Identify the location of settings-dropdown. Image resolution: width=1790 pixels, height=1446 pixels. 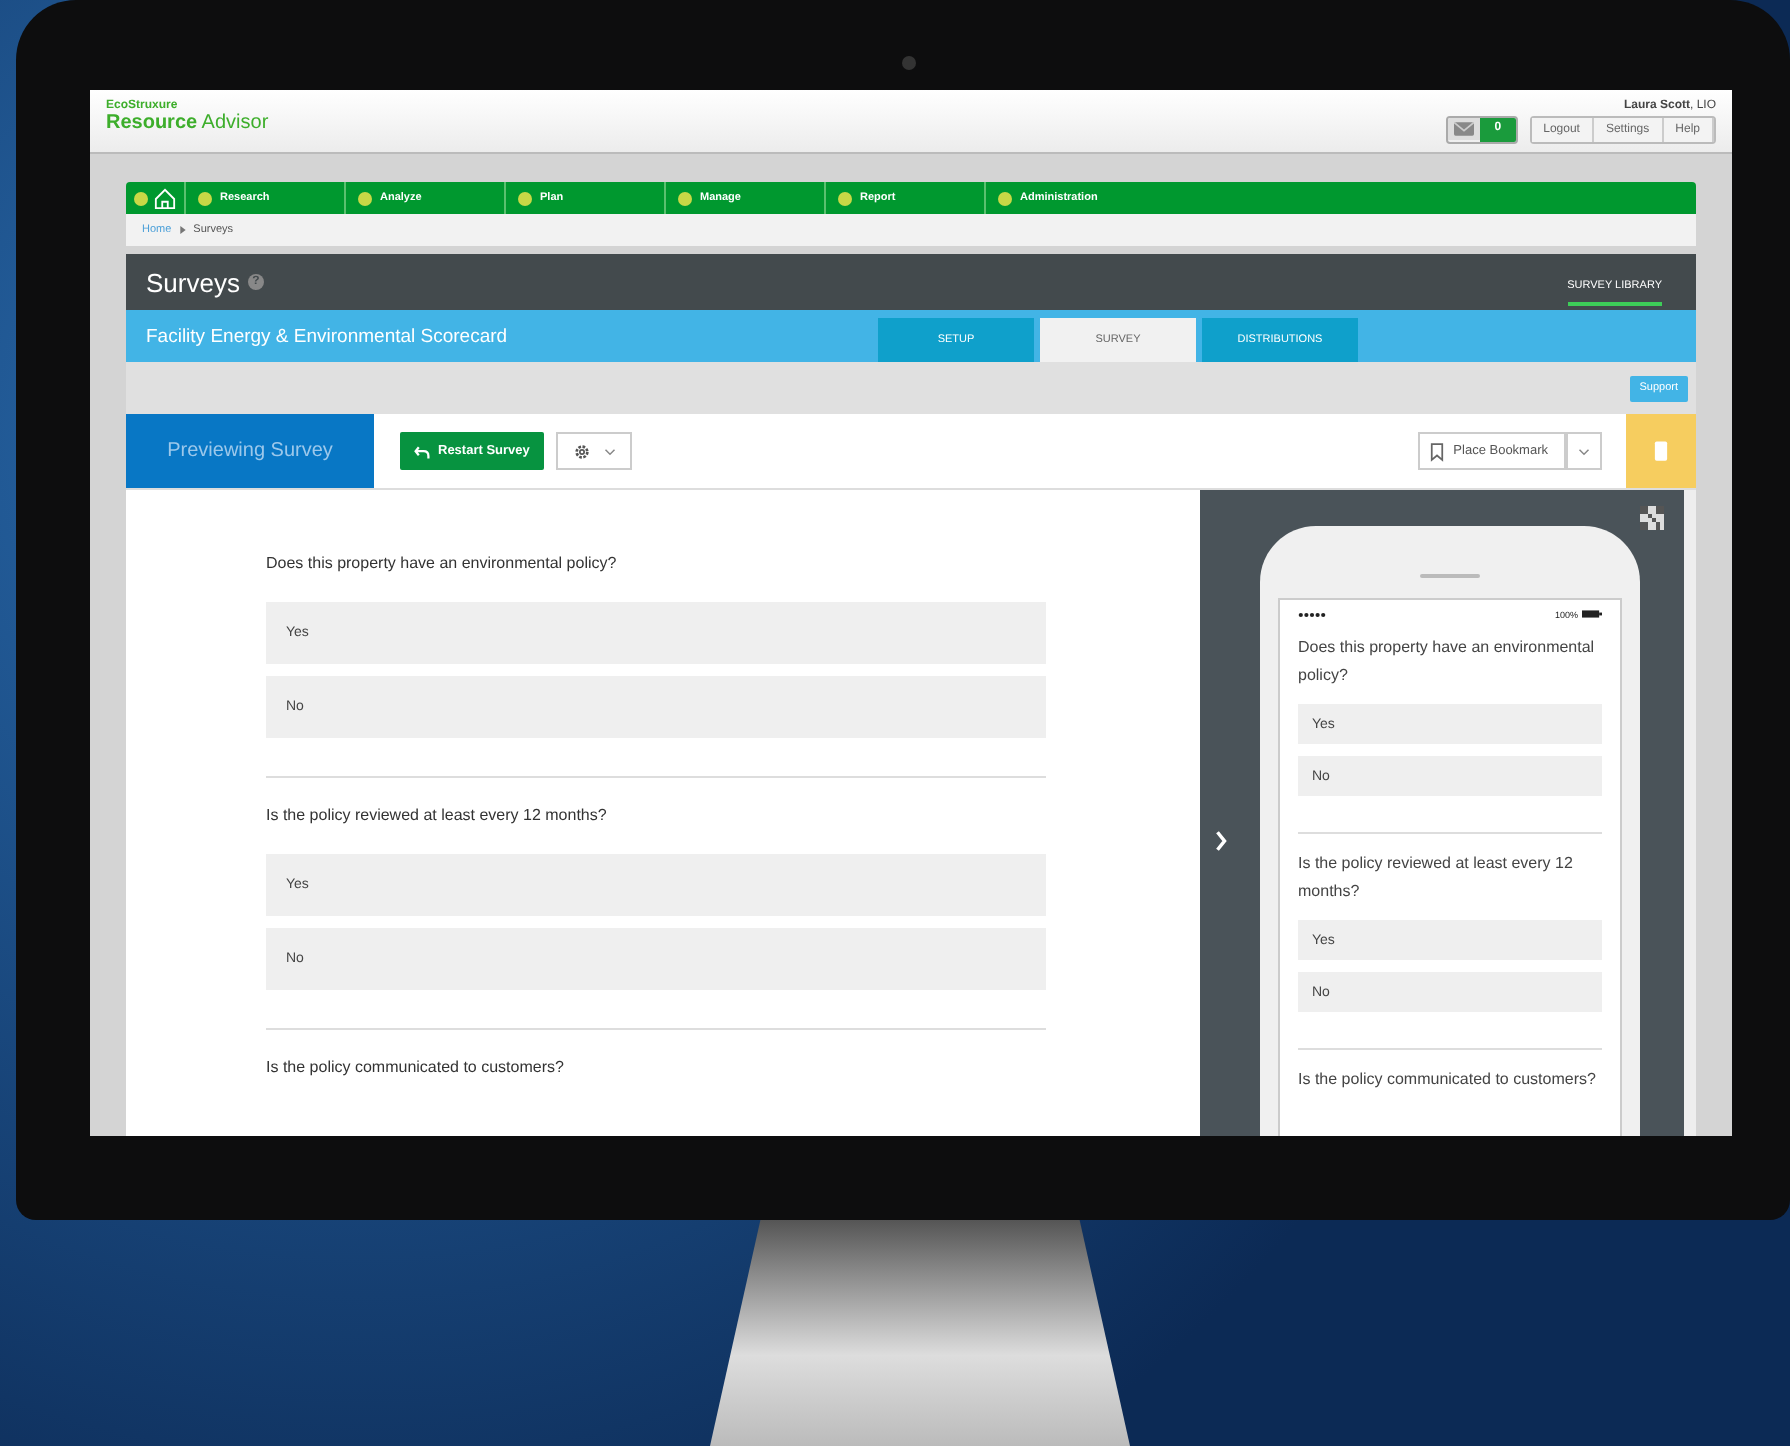
(593, 451).